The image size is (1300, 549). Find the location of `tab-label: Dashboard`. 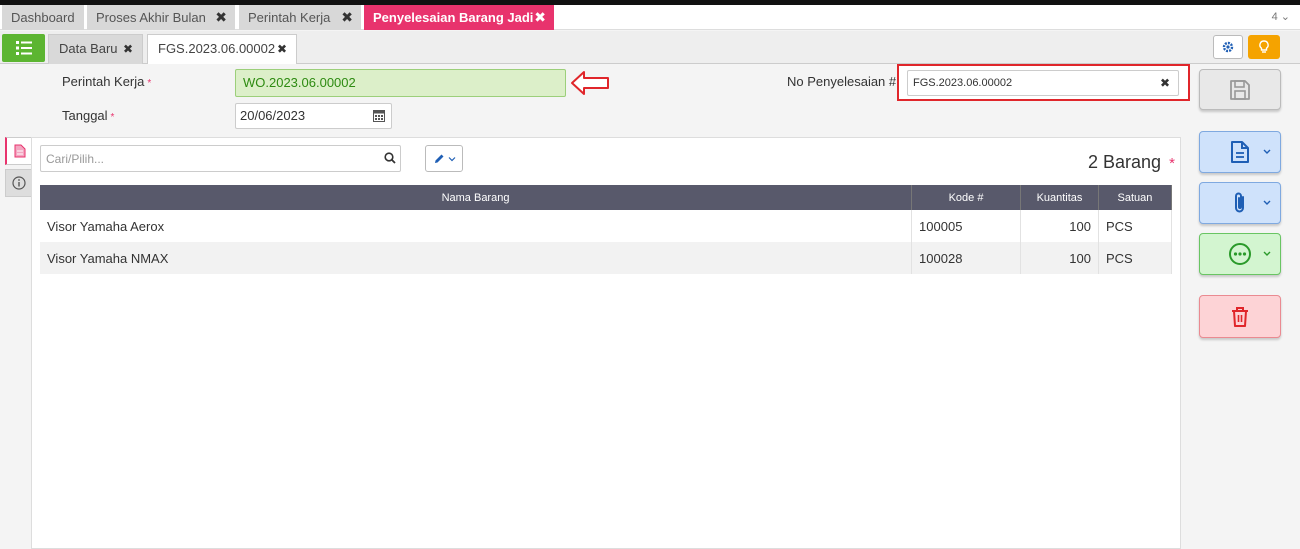

tab-label: Dashboard is located at coordinates (43, 17).